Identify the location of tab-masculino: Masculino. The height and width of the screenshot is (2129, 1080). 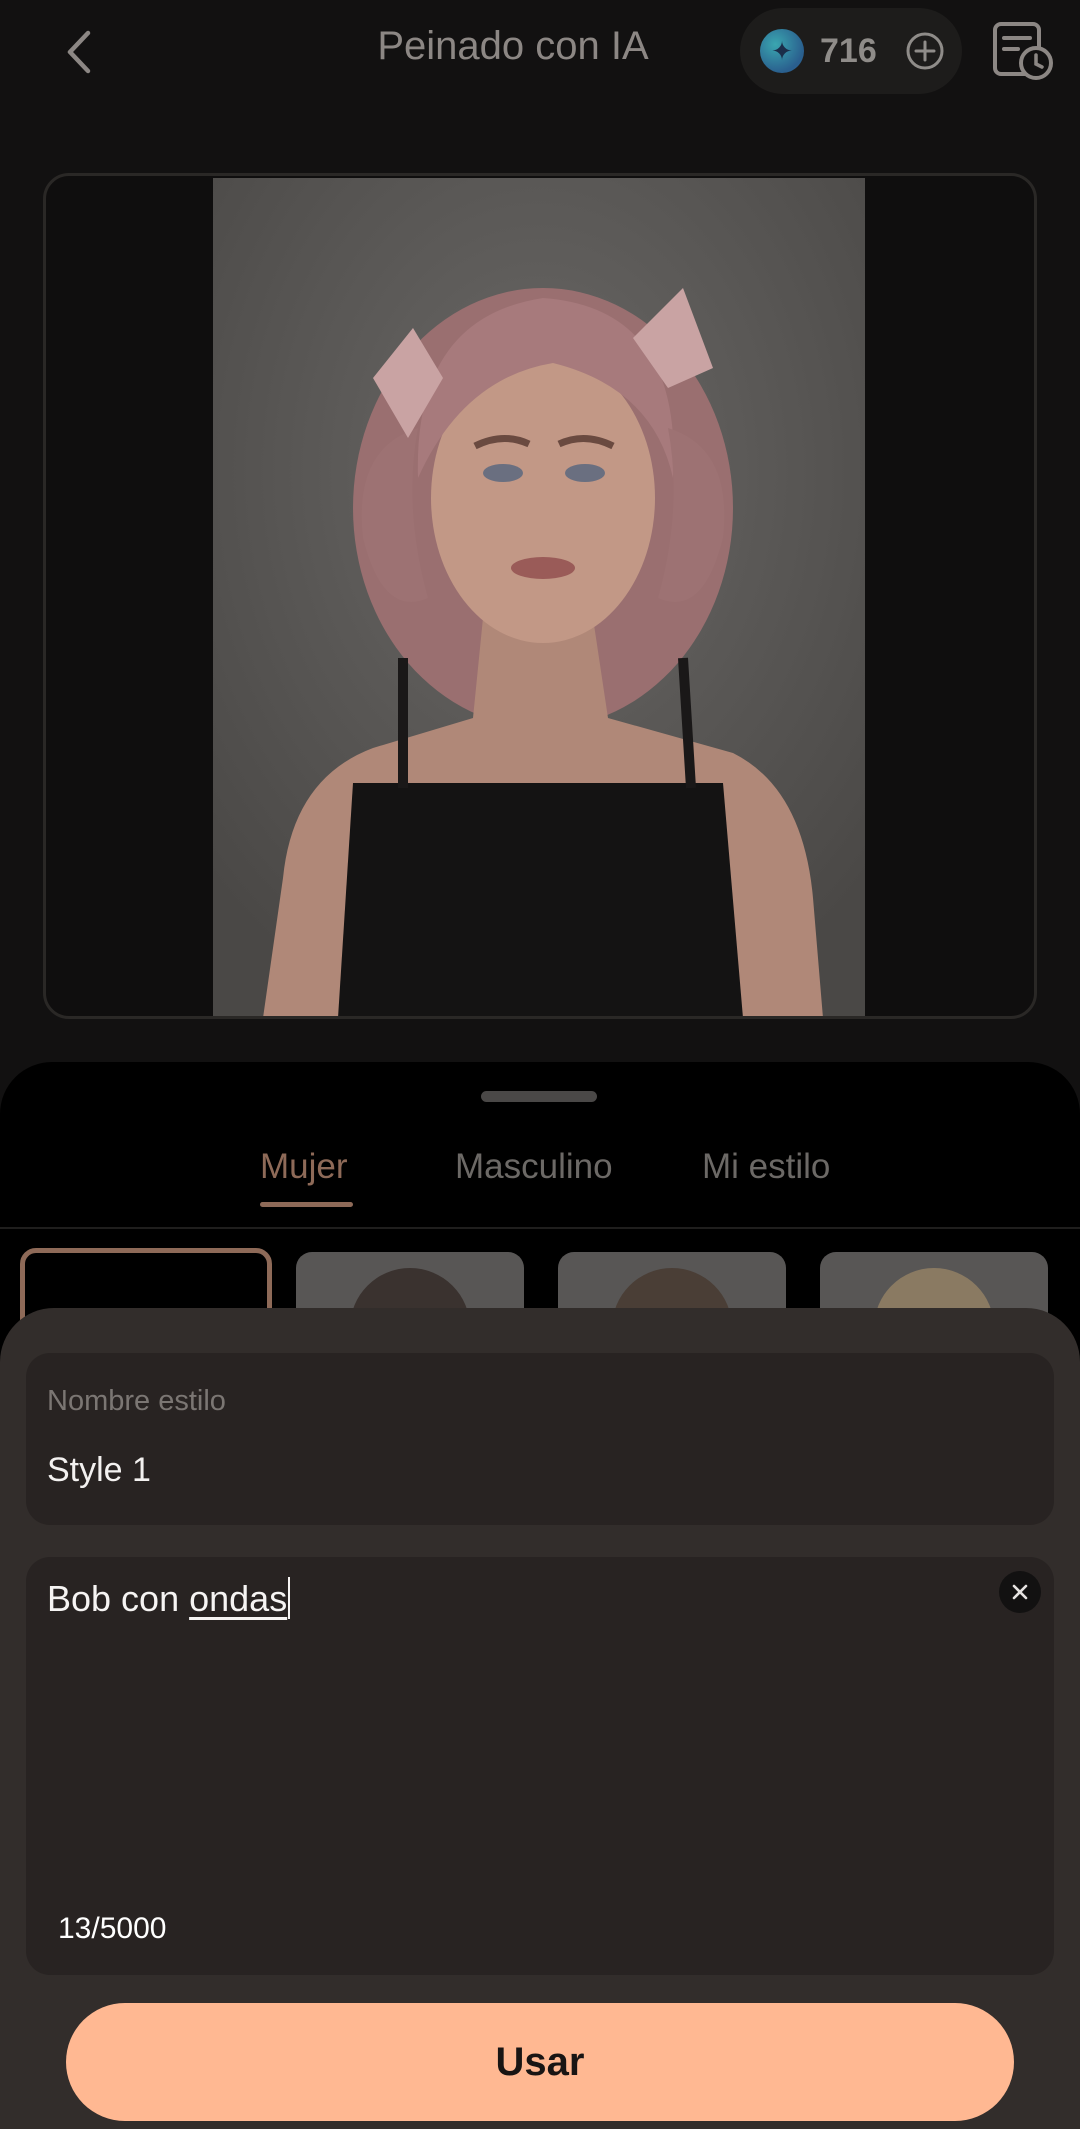
(534, 1188).